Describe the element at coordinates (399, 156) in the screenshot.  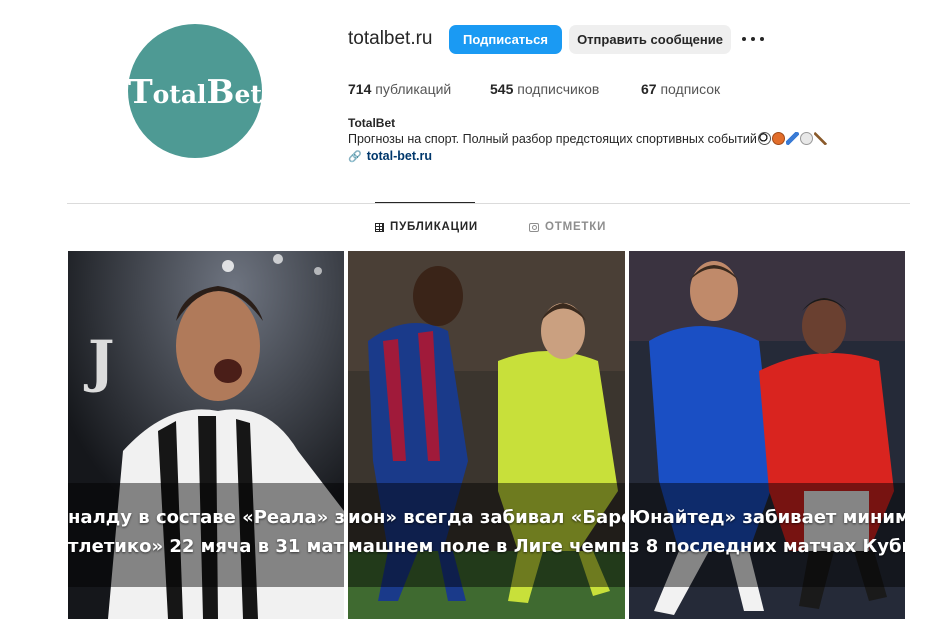
I see `profile-website-text: total-bet.ru` at that location.